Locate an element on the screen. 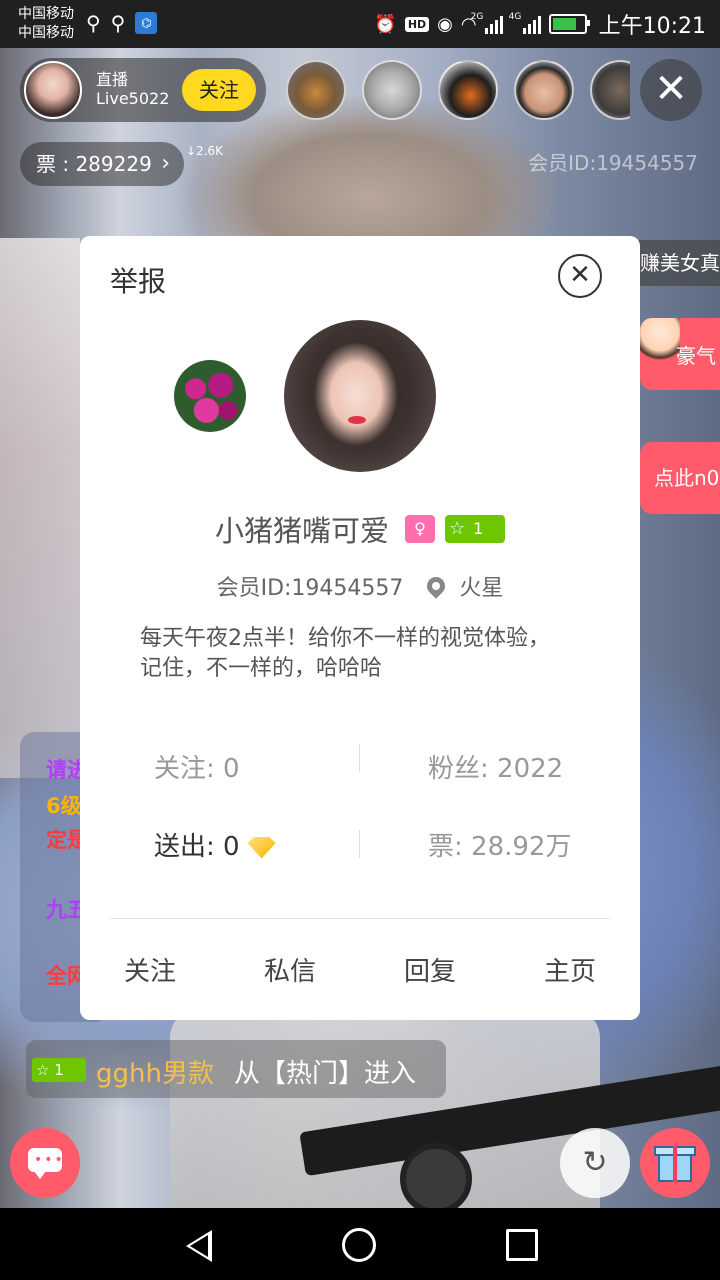 This screenshot has height=1280, width=720. level-badge: ☆ 1 is located at coordinates (475, 529).